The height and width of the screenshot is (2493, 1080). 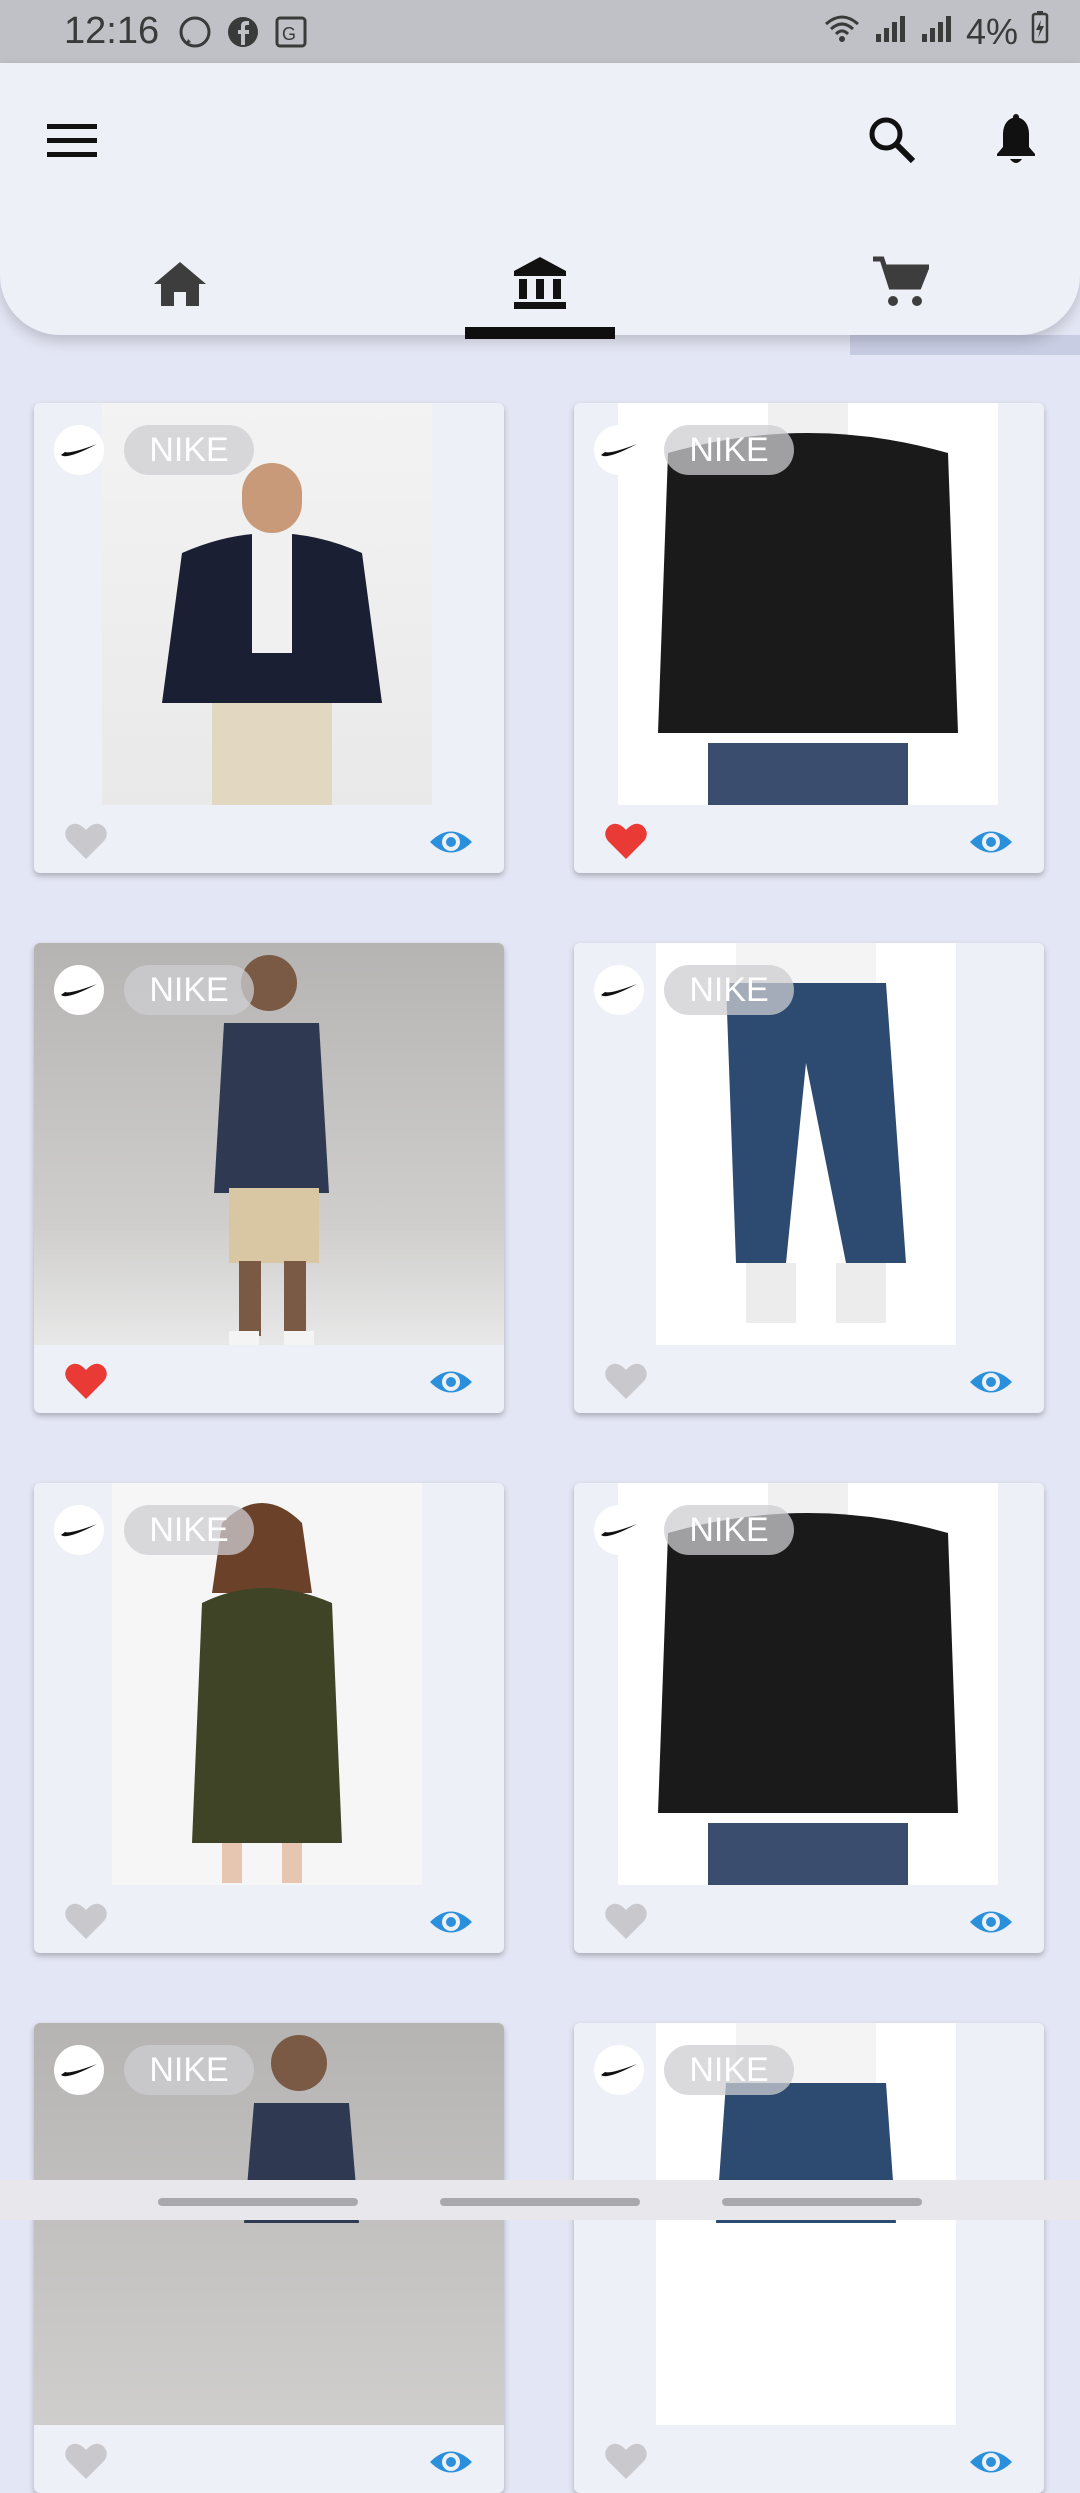 I want to click on whatsapp-icon, so click(x=195, y=32).